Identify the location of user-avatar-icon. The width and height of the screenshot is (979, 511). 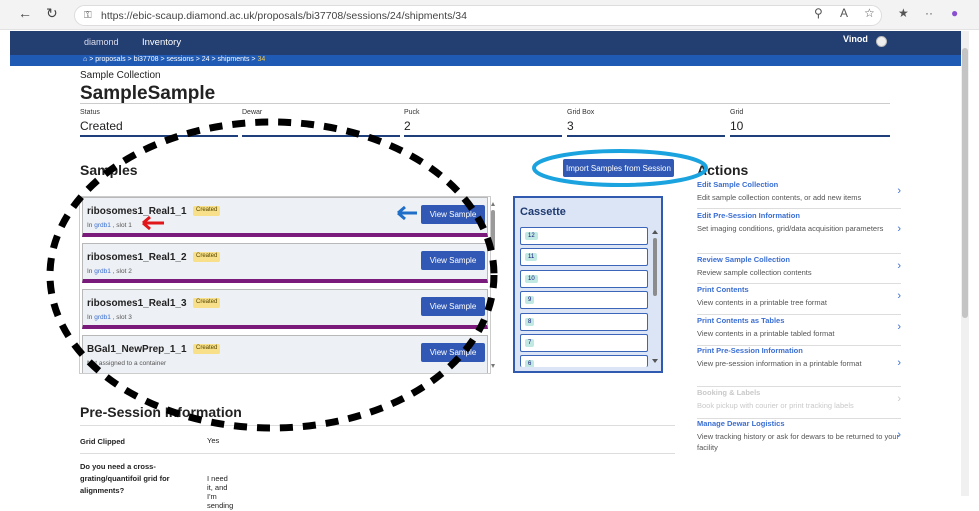
(881, 41).